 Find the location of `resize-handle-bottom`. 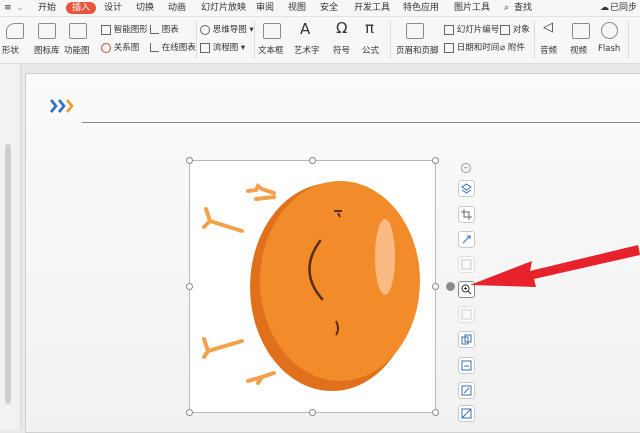

resize-handle-bottom is located at coordinates (312, 412).